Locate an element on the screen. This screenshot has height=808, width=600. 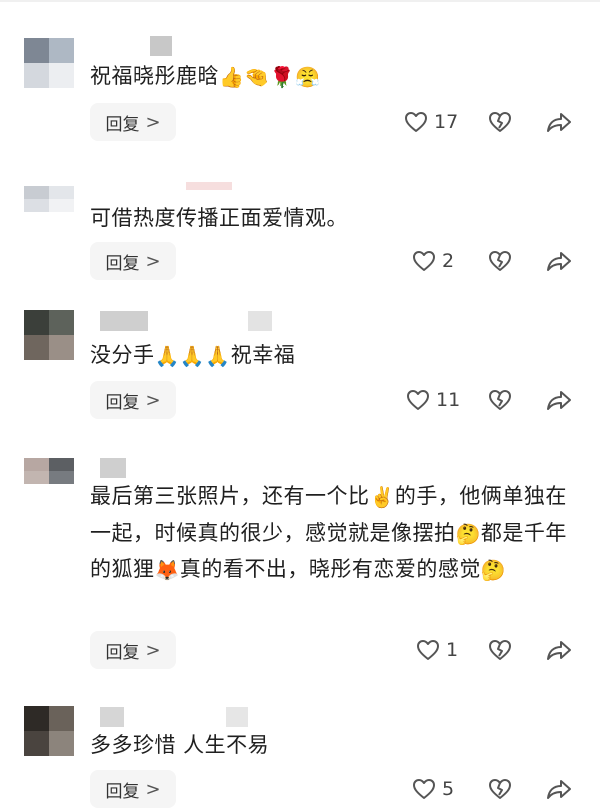
comment-actions: 1 is located at coordinates (490, 650).